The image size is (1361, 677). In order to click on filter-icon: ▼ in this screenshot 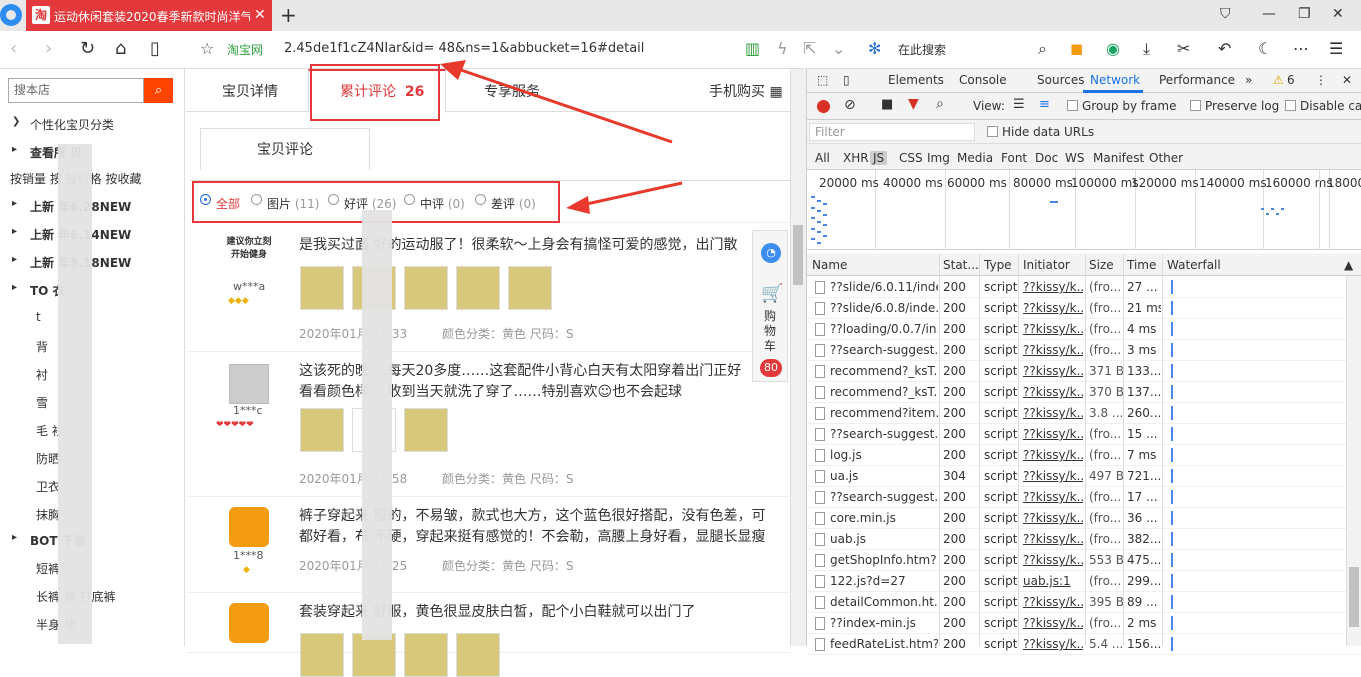, I will do `click(913, 104)`.